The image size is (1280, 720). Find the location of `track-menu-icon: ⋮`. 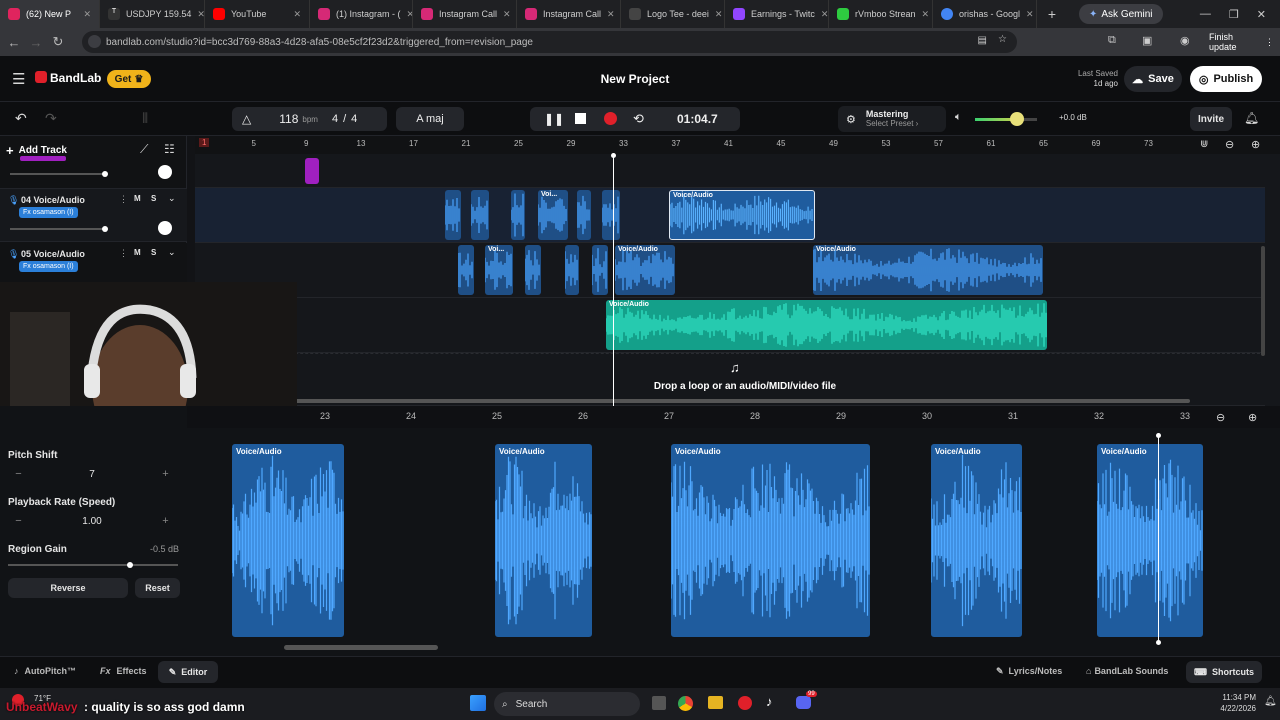

track-menu-icon: ⋮ is located at coordinates (123, 253).